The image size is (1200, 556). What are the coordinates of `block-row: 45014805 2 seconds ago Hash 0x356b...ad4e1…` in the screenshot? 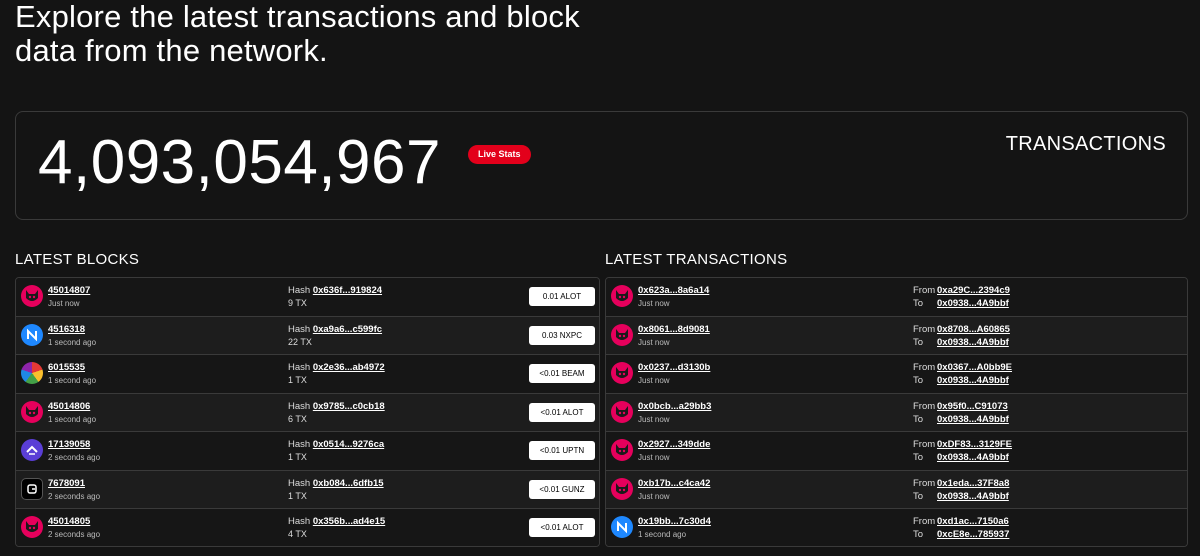 It's located at (307, 527).